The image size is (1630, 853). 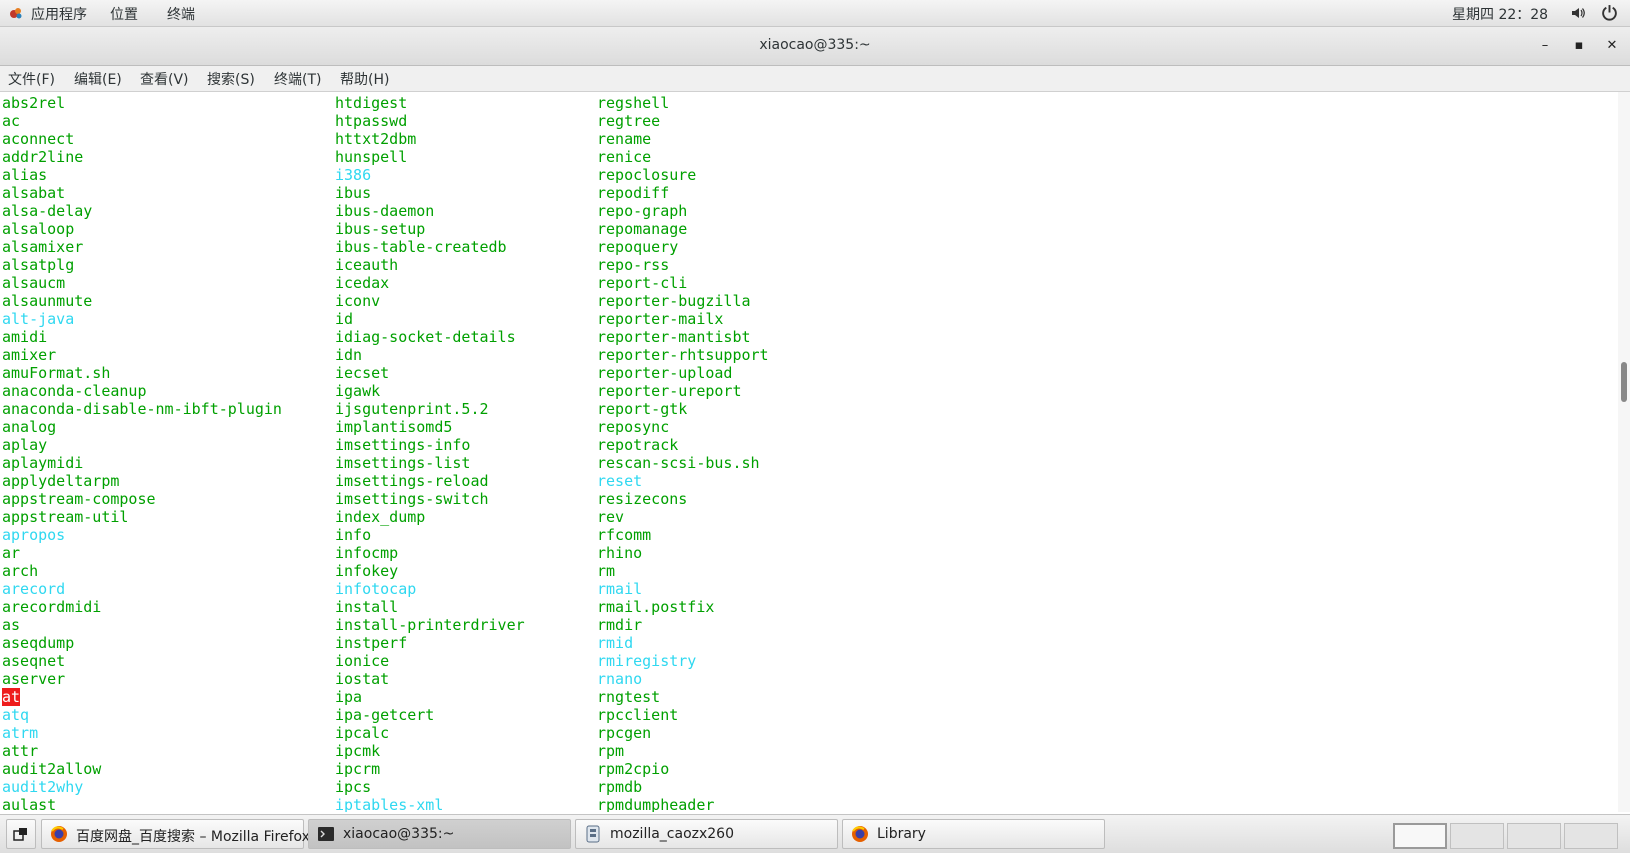 I want to click on terminal-entry-text: rnano, so click(x=620, y=679).